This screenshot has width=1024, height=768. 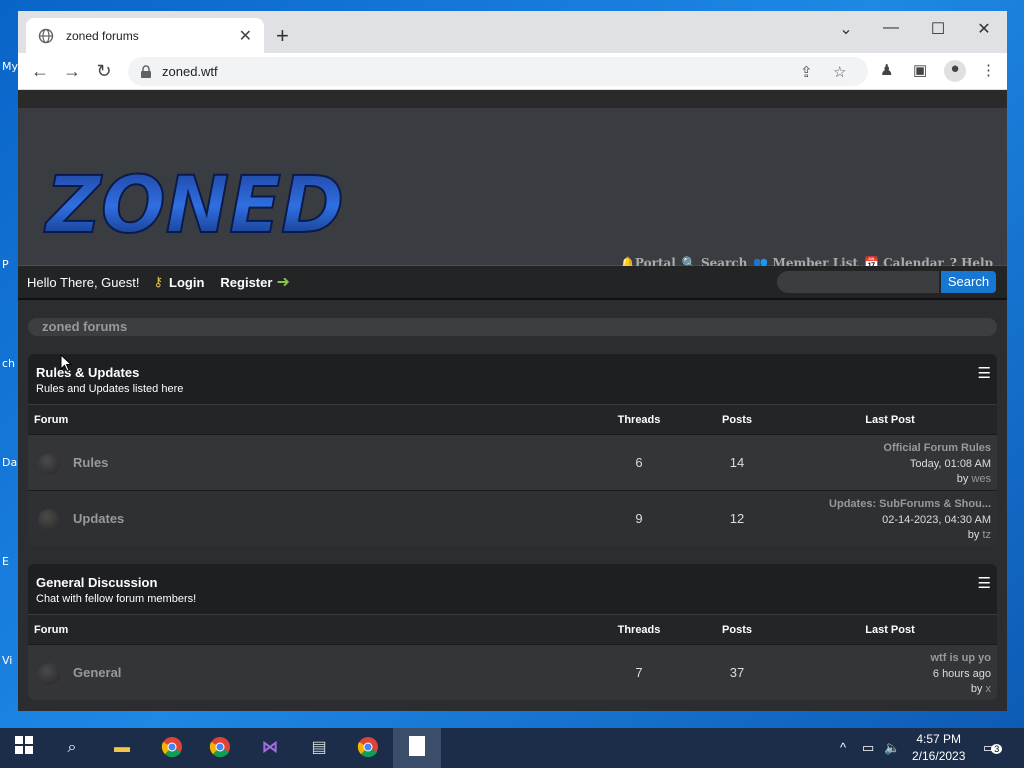 What do you see at coordinates (955, 71) in the screenshot?
I see `profile-icon: ●` at bounding box center [955, 71].